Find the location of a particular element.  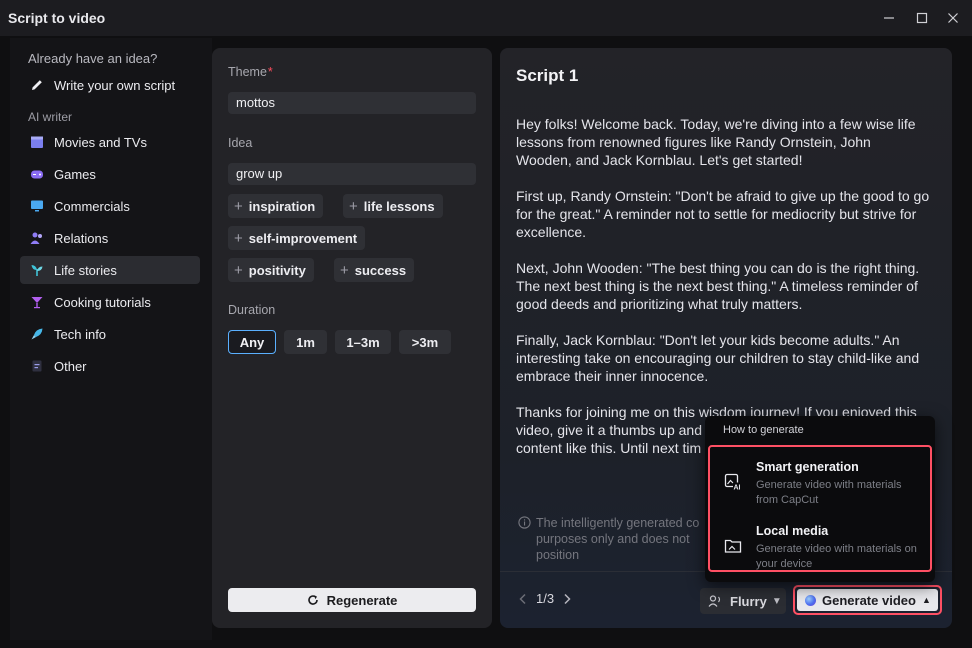

option-title: Local media is located at coordinates (792, 531).